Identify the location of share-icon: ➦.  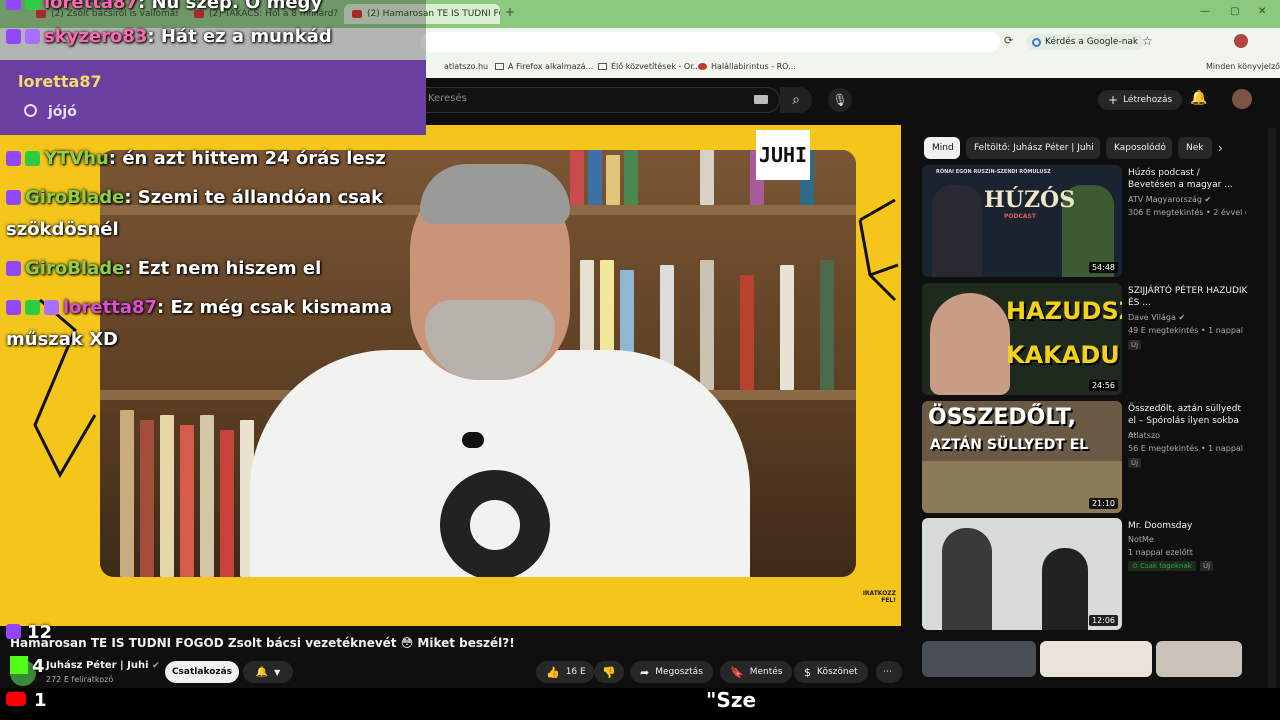
(645, 672).